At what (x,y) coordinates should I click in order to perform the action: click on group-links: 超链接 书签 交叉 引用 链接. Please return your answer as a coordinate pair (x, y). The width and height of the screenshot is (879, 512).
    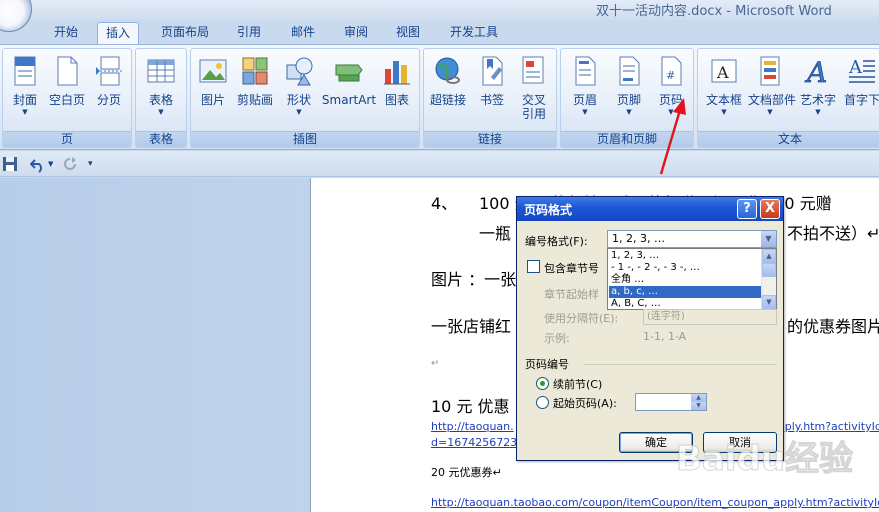
    Looking at the image, I should click on (490, 98).